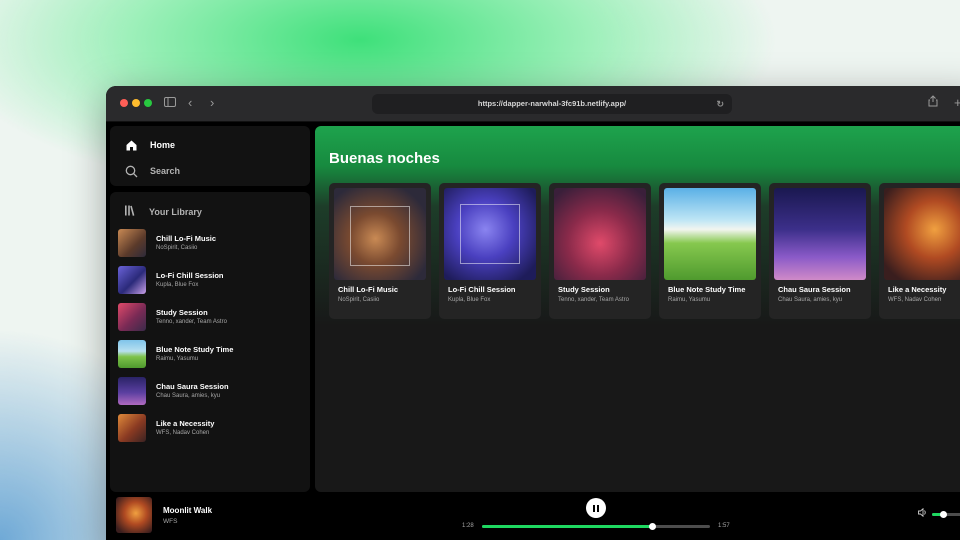  Describe the element at coordinates (170, 521) in the screenshot. I see `now-playing-artist: WFS` at that location.